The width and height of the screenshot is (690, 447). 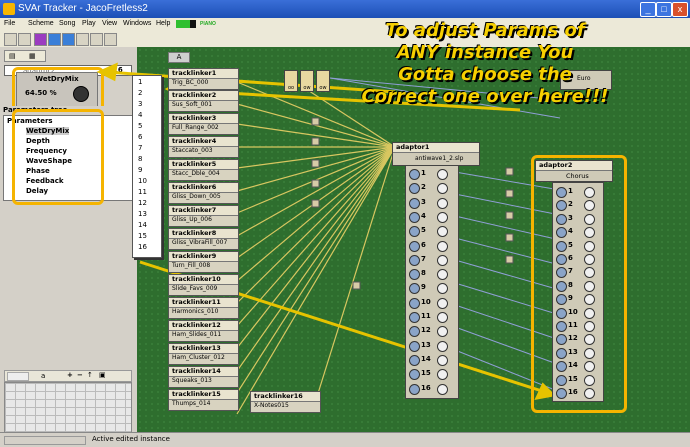 I want to click on adaptor1-row: 11, so click(x=433, y=317).